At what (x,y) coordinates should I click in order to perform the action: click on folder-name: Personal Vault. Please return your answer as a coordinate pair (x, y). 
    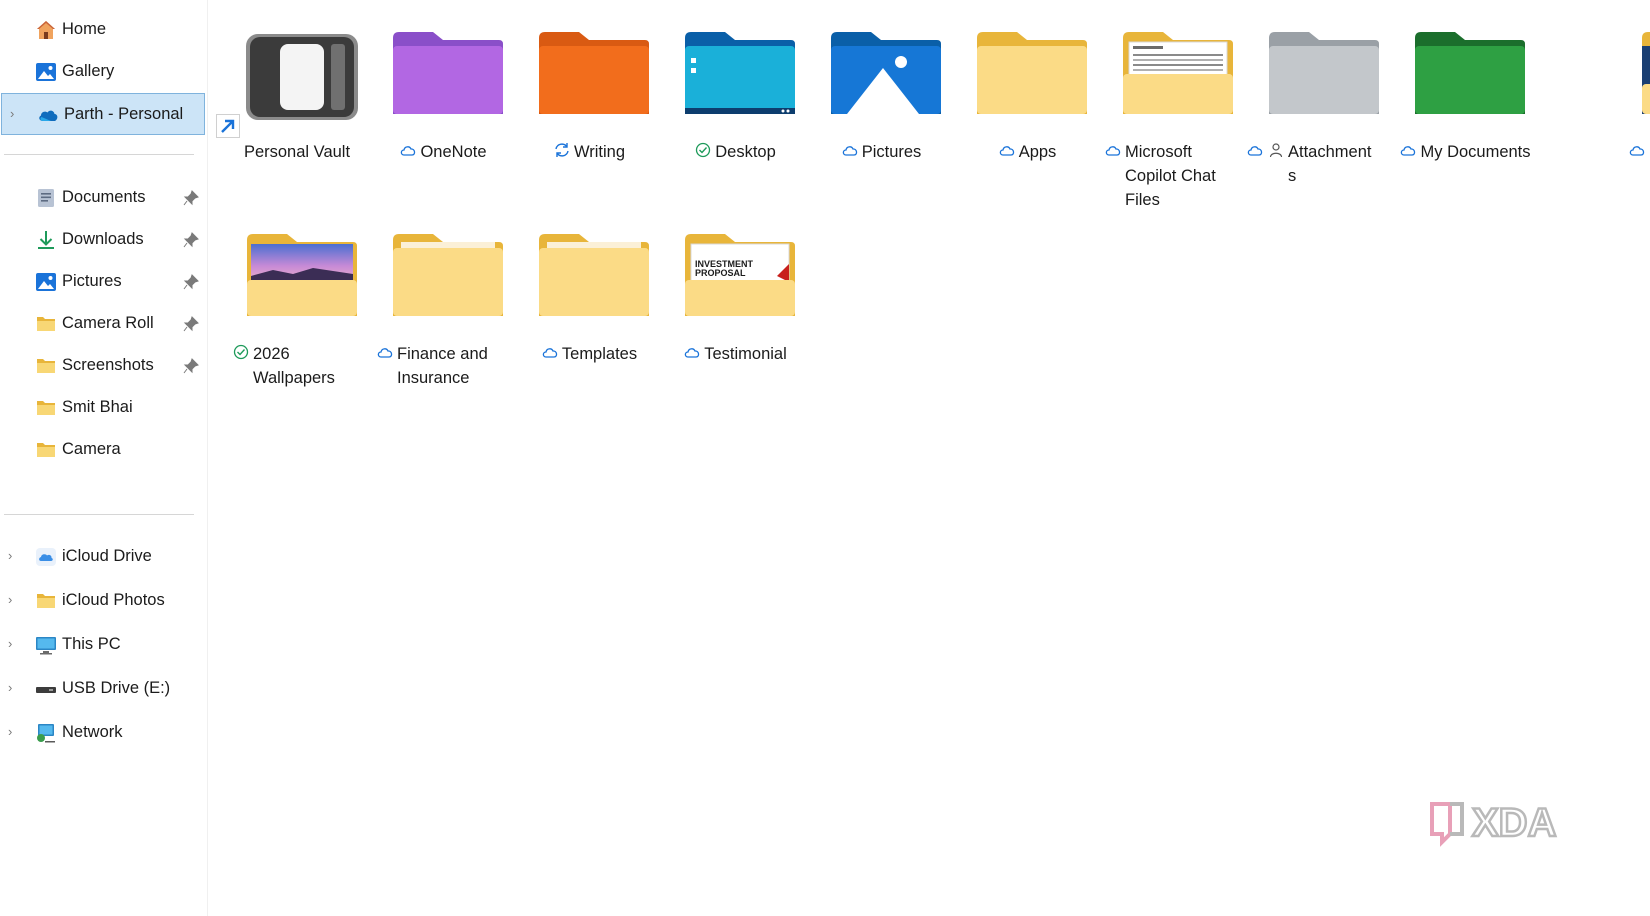
    Looking at the image, I should click on (297, 152).